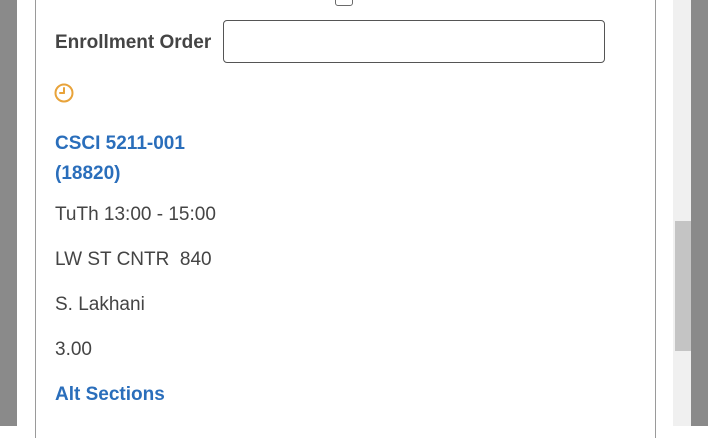 The height and width of the screenshot is (438, 708). What do you see at coordinates (345, 428) in the screenshot?
I see `next-course-card` at bounding box center [345, 428].